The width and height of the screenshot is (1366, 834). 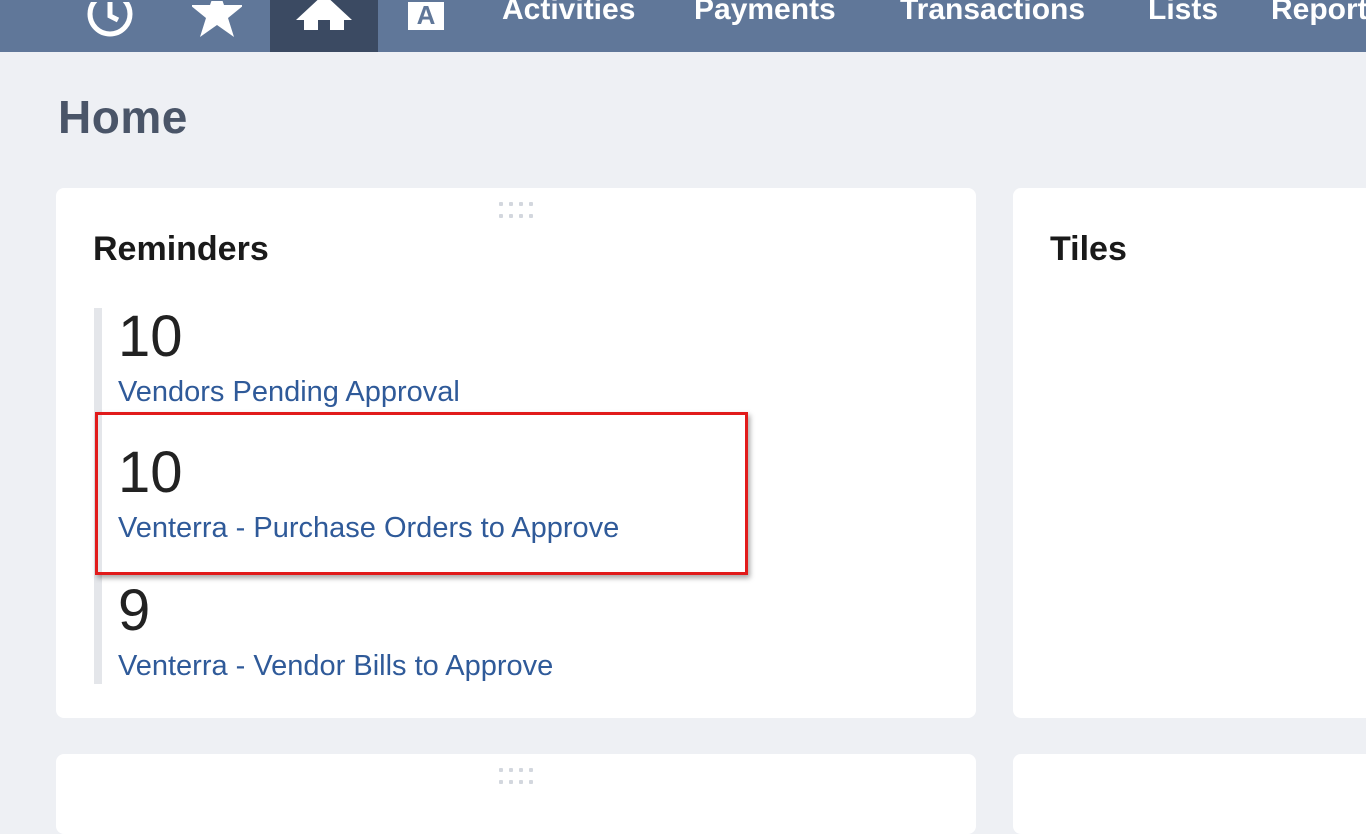 I want to click on reminders-accent-bar, so click(x=98, y=496).